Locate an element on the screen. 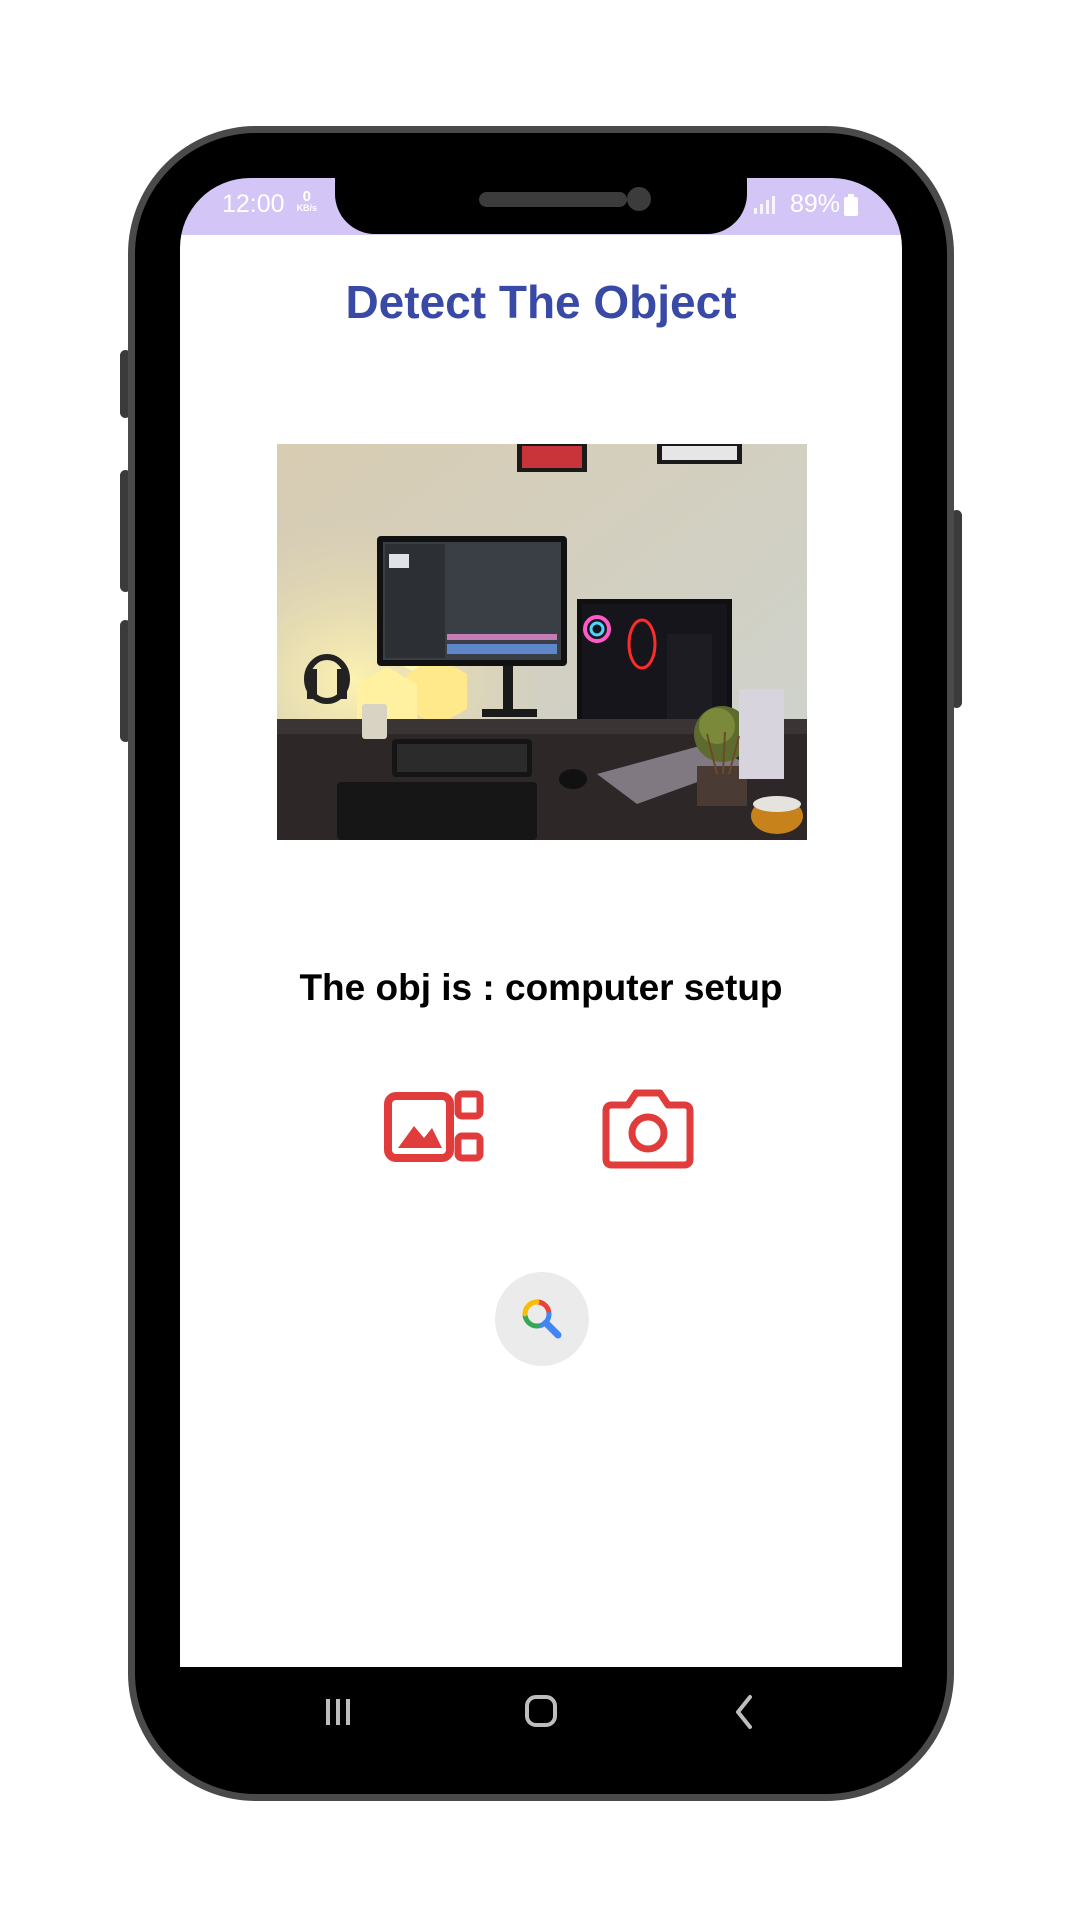  page-title: Detect The Object is located at coordinates (541, 302).